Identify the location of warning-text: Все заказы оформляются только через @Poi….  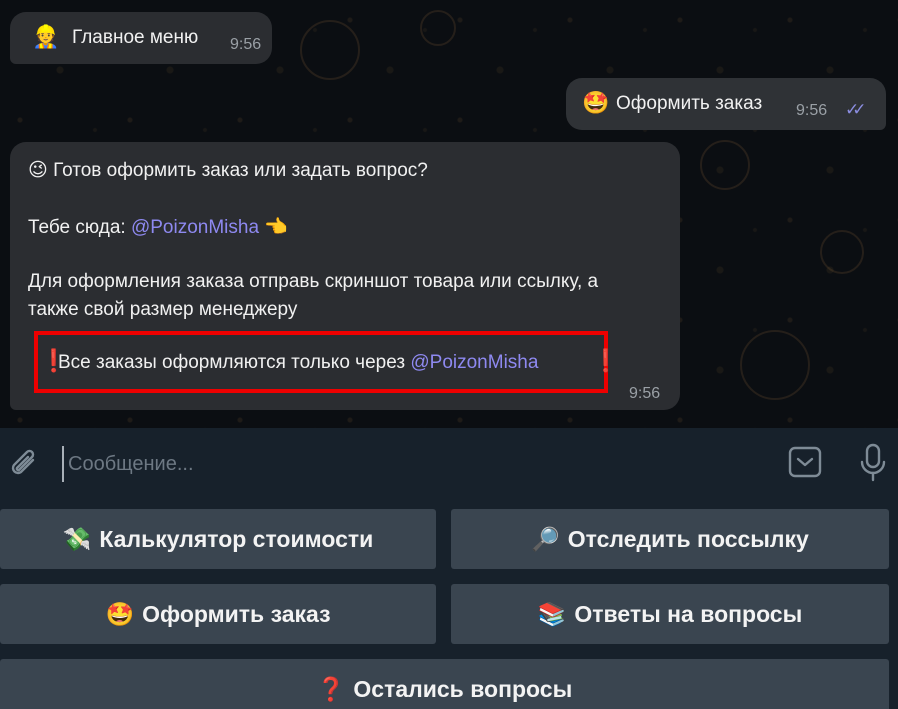
(298, 362).